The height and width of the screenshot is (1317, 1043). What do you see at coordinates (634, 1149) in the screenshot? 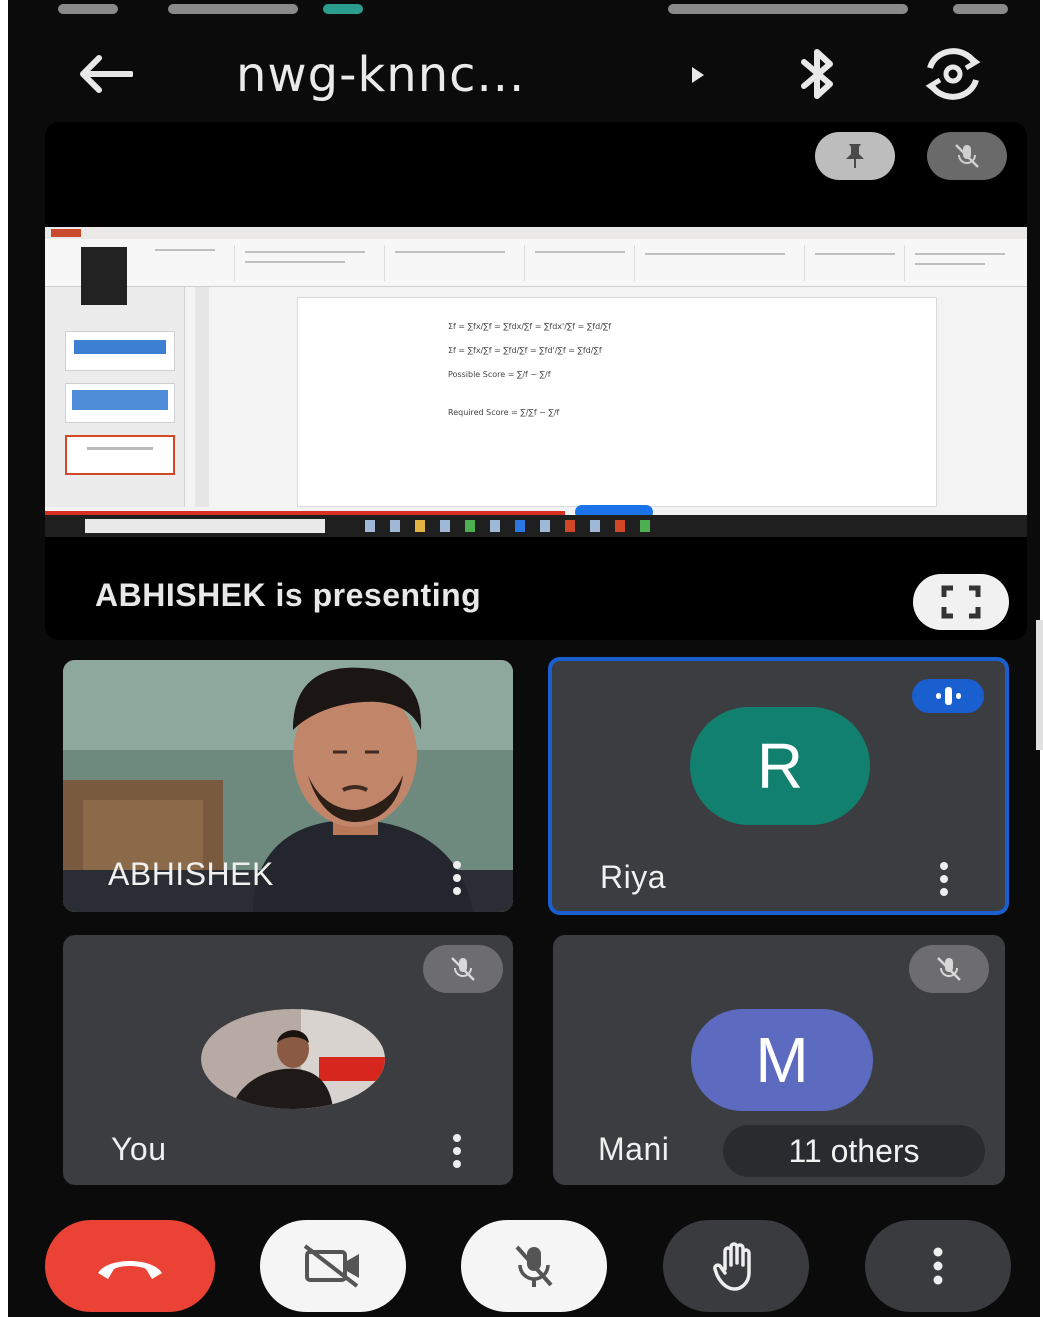
I see `participant-name: Mani` at bounding box center [634, 1149].